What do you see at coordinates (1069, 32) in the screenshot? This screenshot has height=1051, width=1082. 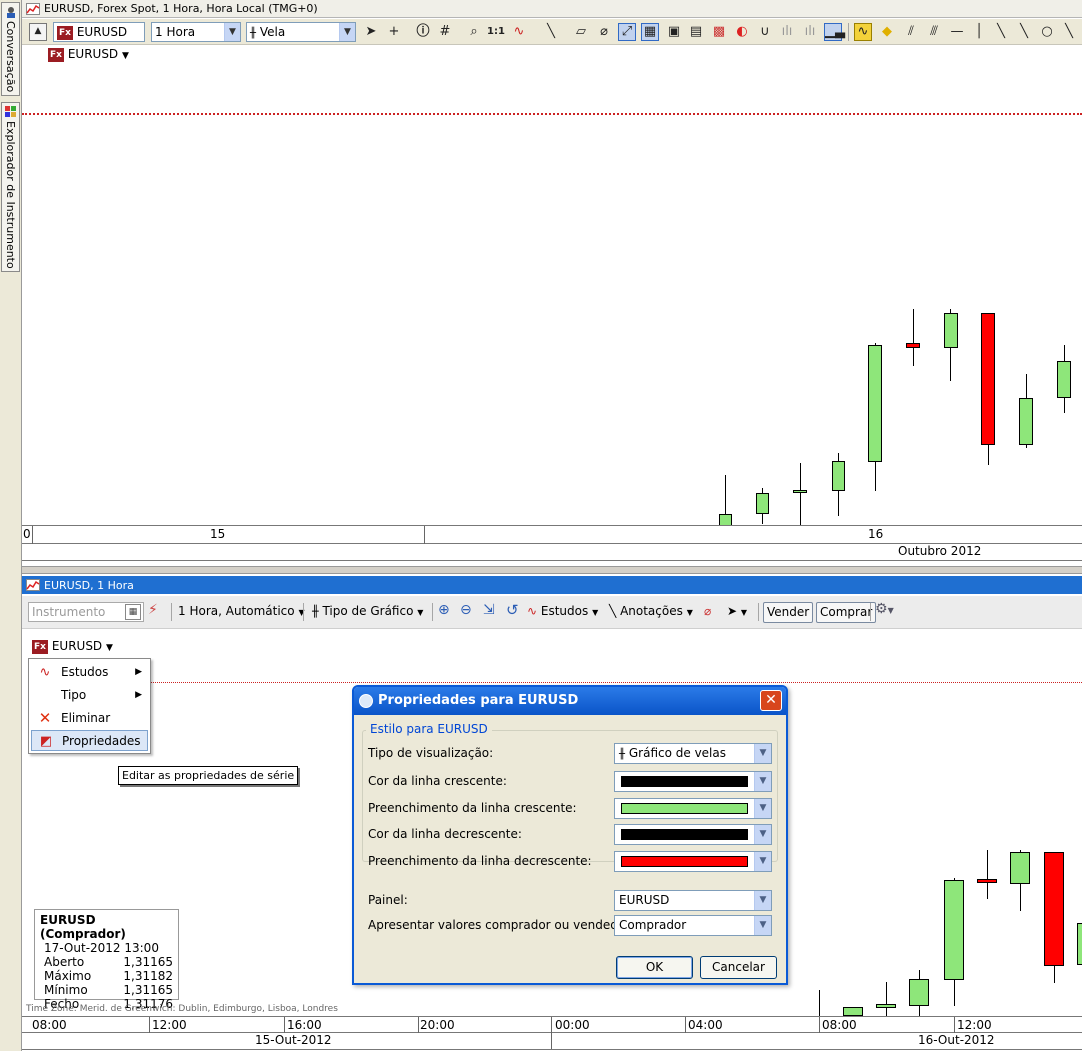 I see `triangle-icon: ╲` at bounding box center [1069, 32].